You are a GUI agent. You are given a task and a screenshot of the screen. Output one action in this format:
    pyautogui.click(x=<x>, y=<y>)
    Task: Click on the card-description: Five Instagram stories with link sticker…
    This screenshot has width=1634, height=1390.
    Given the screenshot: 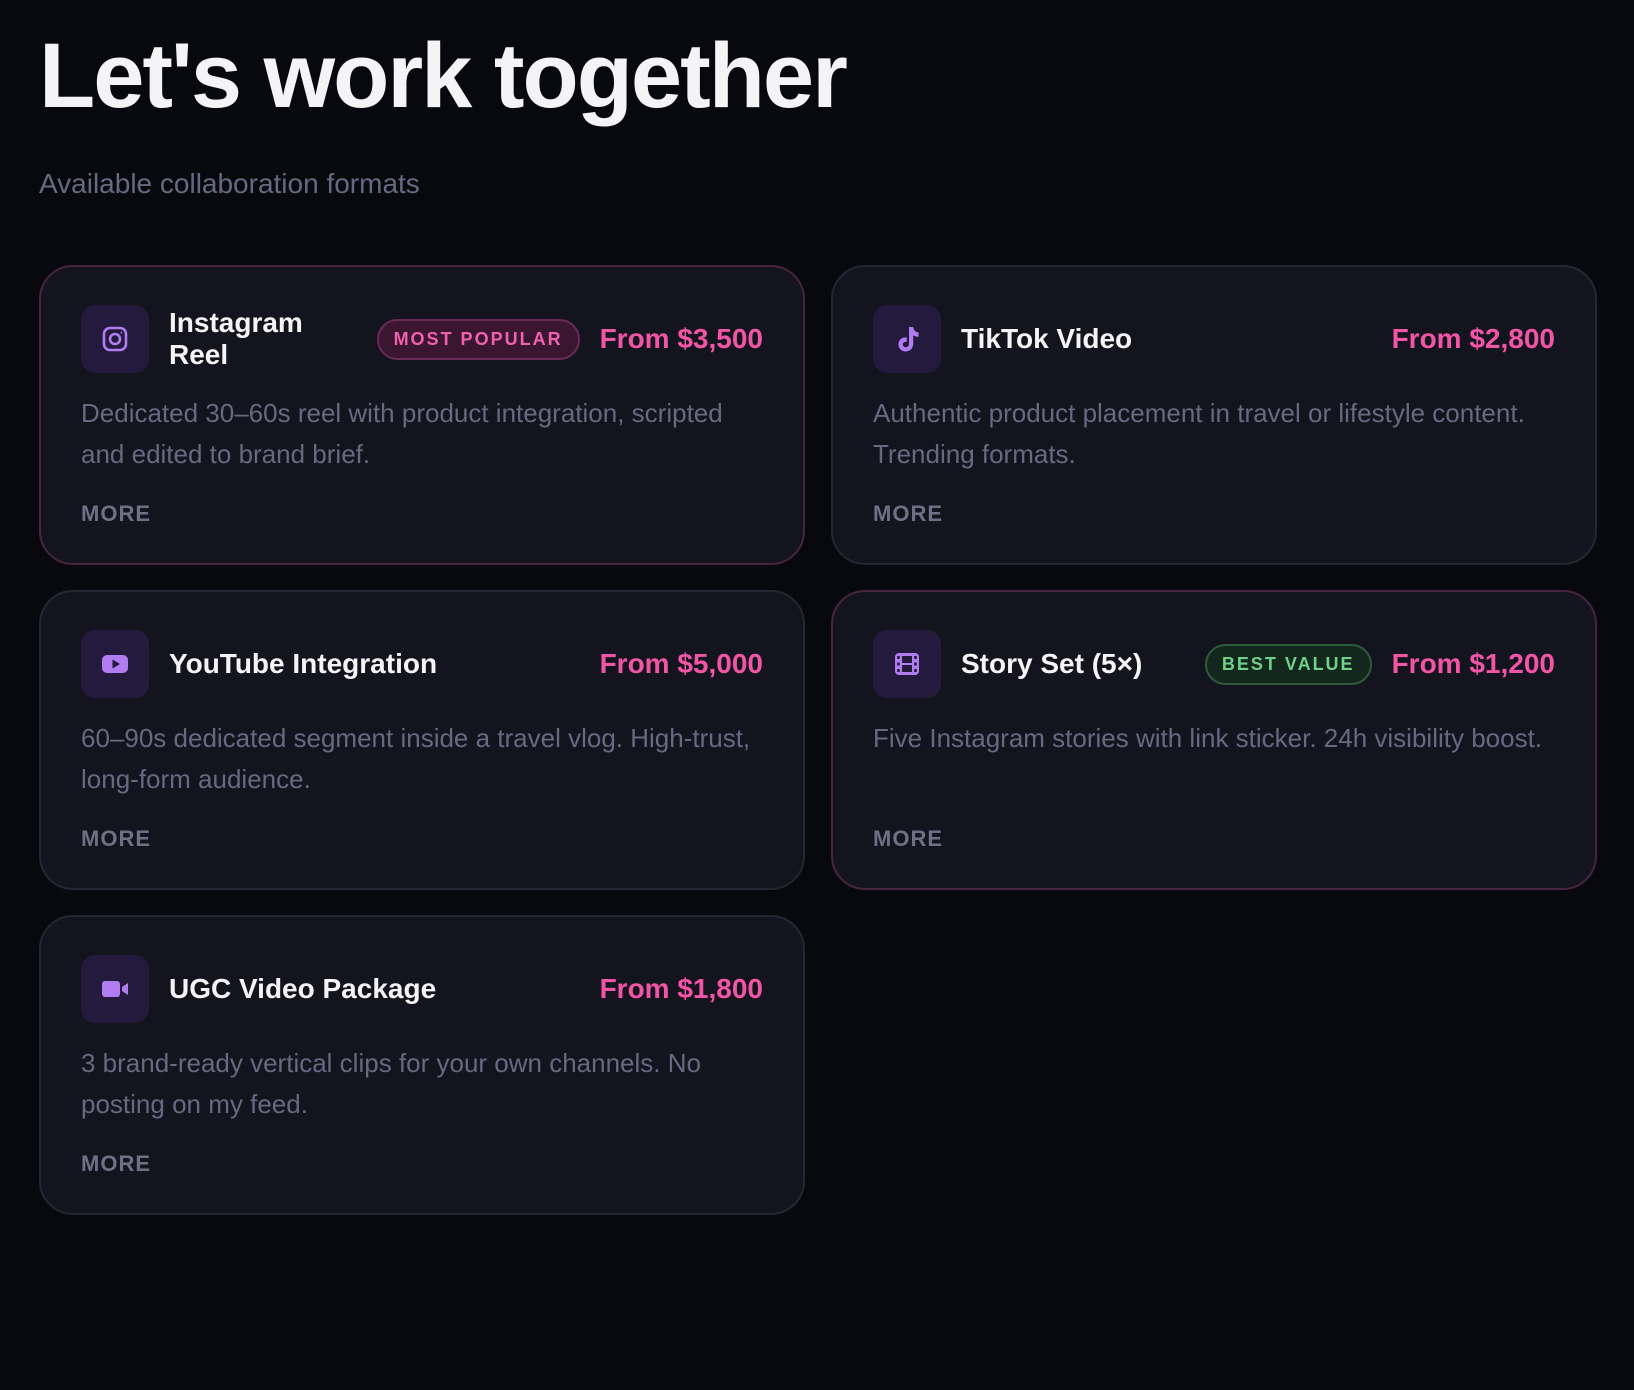 What is the action you would take?
    pyautogui.click(x=1208, y=738)
    